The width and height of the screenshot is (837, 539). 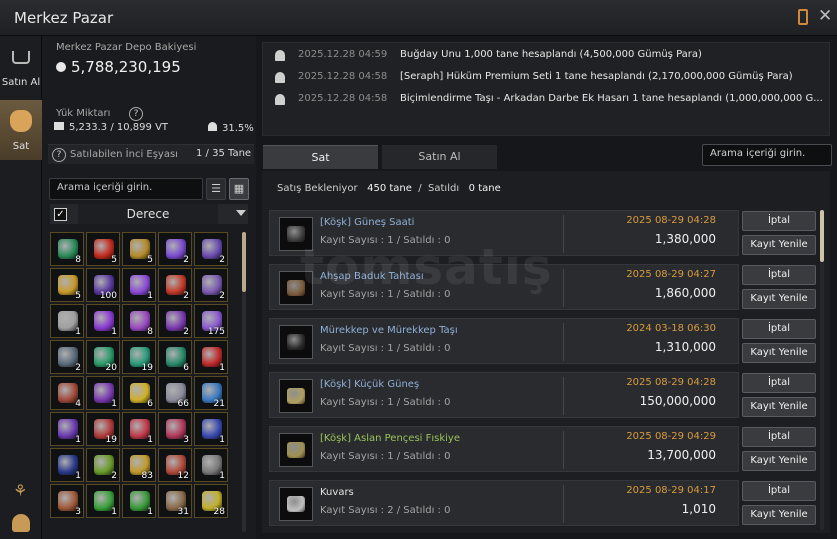 What do you see at coordinates (825, 16) in the screenshot?
I see `close-icon: ✕` at bounding box center [825, 16].